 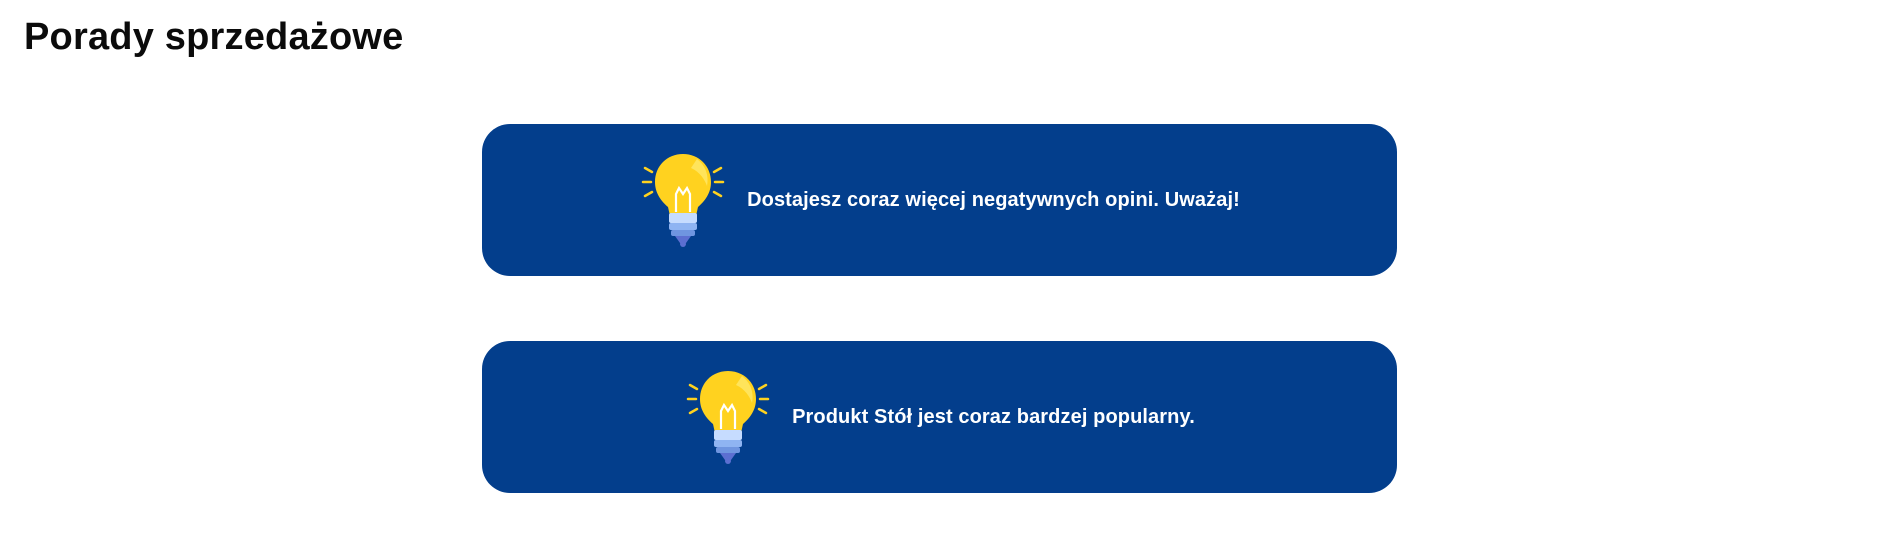 I want to click on page-title: Porady sprzedażowe, so click(x=214, y=37).